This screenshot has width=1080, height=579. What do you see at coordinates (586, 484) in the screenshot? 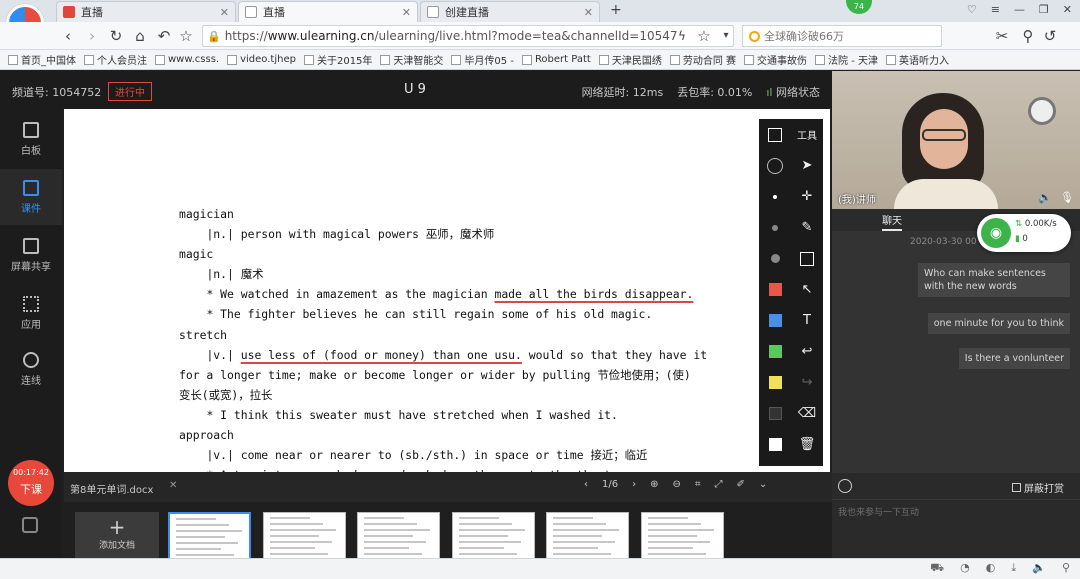
I see `prev-page-icon: ‹` at bounding box center [586, 484].